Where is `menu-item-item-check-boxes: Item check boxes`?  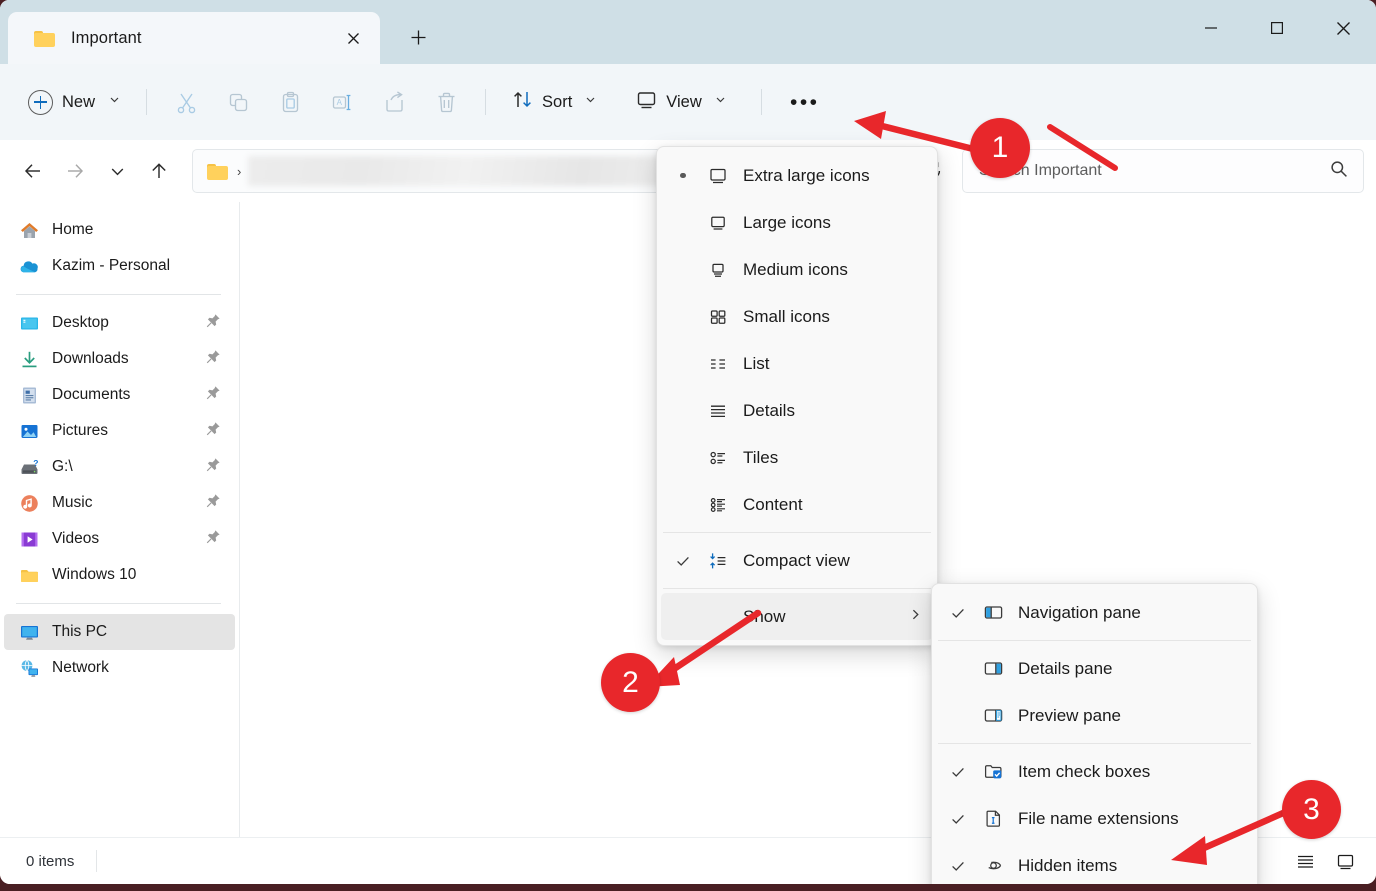 menu-item-item-check-boxes: Item check boxes is located at coordinates (1094, 771).